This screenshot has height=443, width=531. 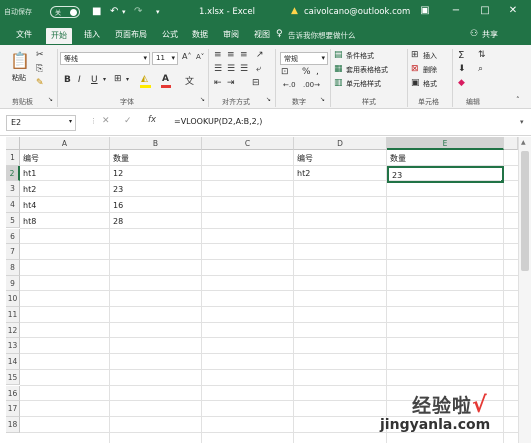 What do you see at coordinates (13, 220) in the screenshot?
I see `row-header-5: 5` at bounding box center [13, 220].